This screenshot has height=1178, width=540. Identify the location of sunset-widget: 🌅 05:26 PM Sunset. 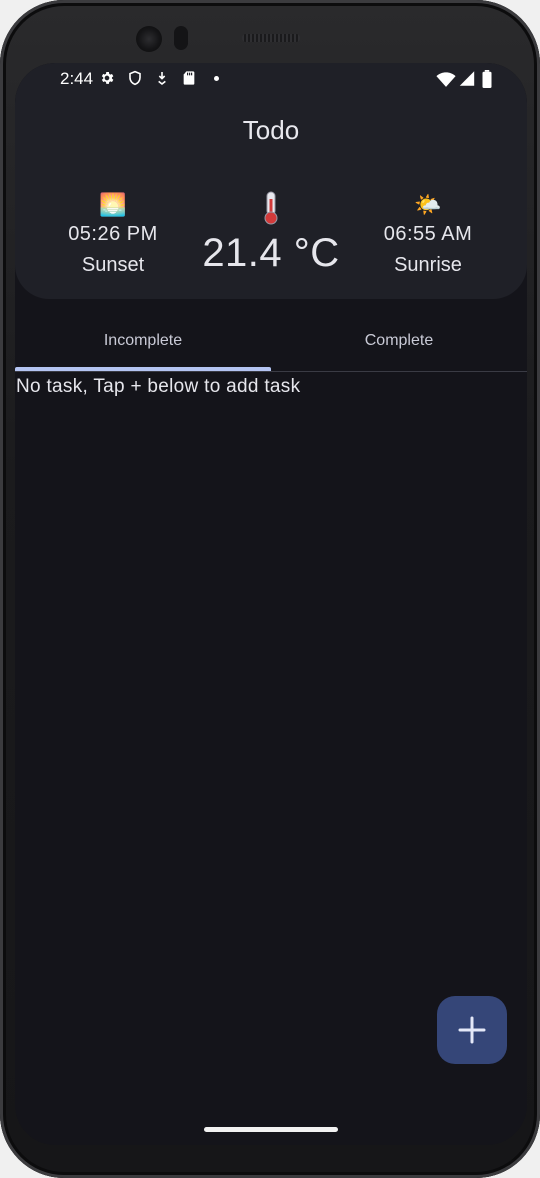
(113, 234).